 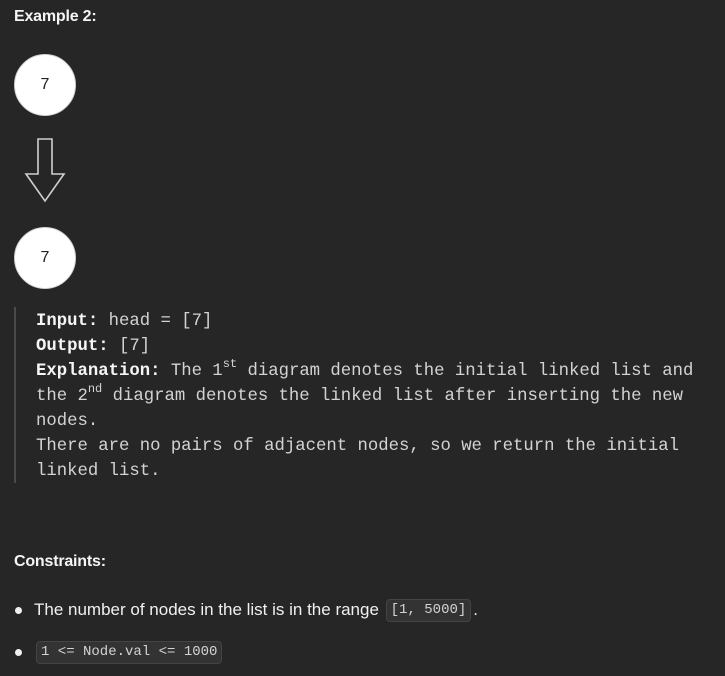 I want to click on explanation-sup: st, so click(x=230, y=364).